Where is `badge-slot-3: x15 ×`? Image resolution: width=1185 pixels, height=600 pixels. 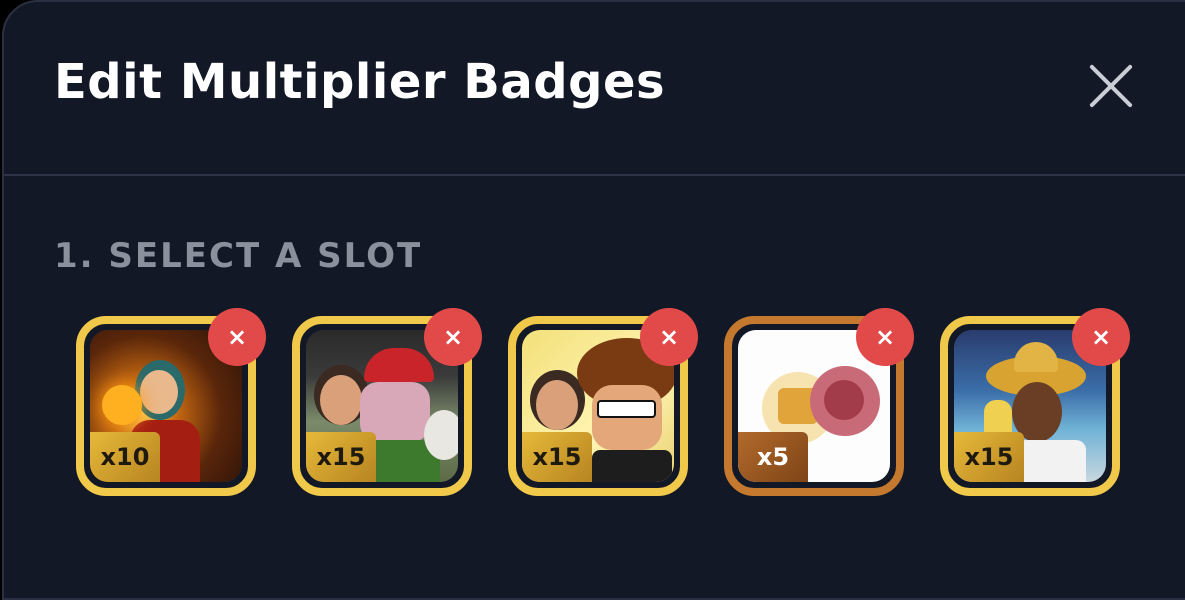 badge-slot-3: x15 × is located at coordinates (603, 402).